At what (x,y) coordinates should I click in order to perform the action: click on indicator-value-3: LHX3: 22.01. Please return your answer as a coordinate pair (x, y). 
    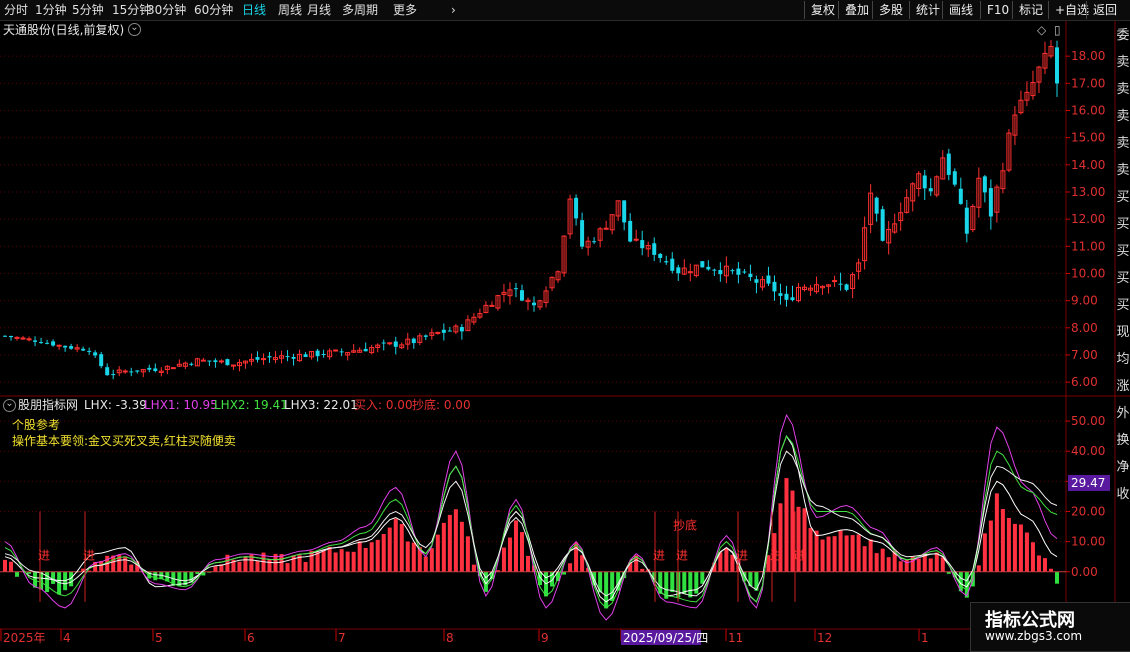
    Looking at the image, I should click on (321, 405).